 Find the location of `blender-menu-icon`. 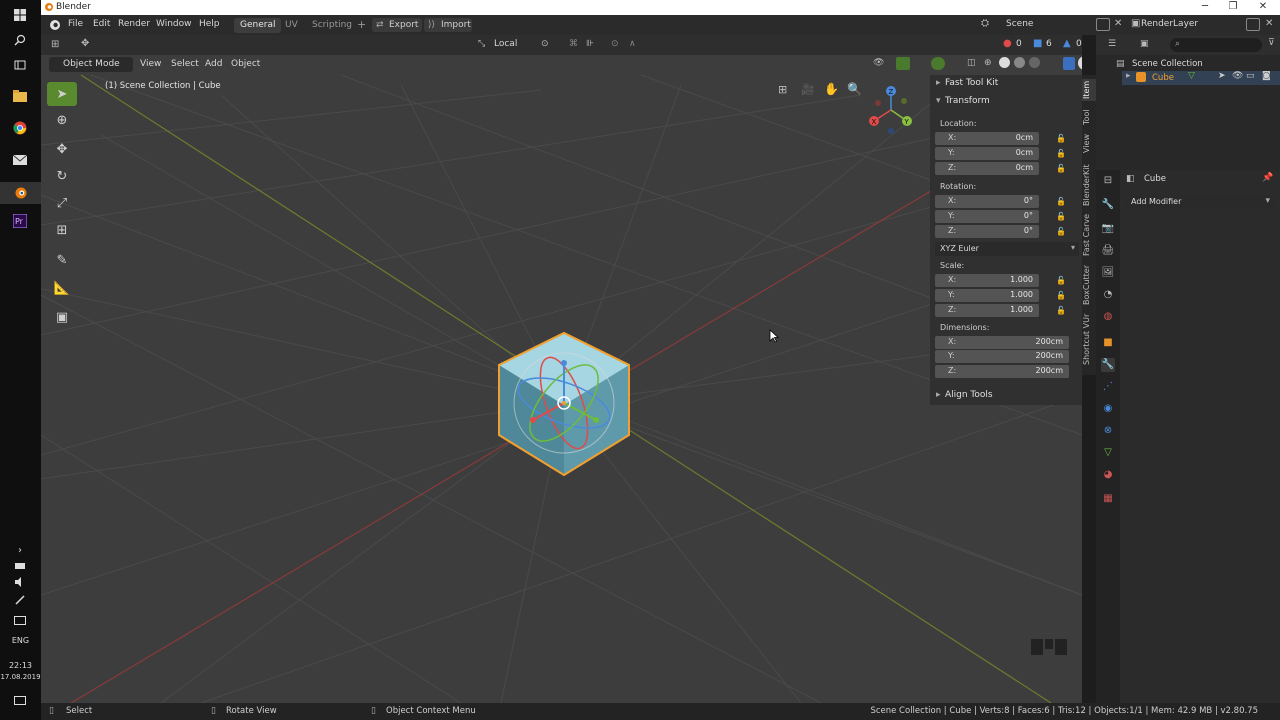

blender-menu-icon is located at coordinates (55, 25).